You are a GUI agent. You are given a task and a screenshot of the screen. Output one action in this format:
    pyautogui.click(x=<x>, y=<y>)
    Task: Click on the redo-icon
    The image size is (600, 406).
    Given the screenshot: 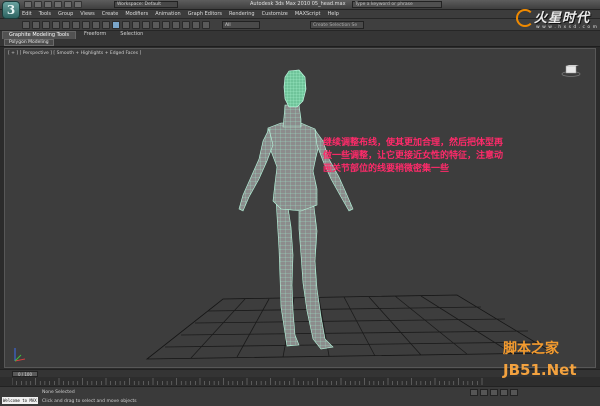 What is the action you would take?
    pyautogui.click(x=68, y=4)
    